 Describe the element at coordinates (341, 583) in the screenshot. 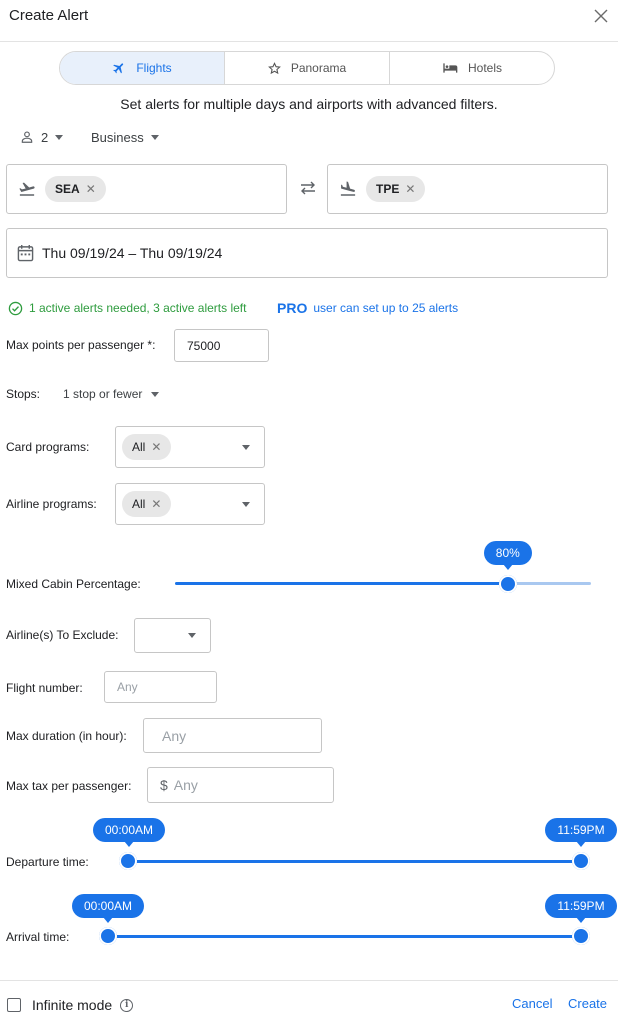

I see `mixed-cabin-track-fill` at that location.